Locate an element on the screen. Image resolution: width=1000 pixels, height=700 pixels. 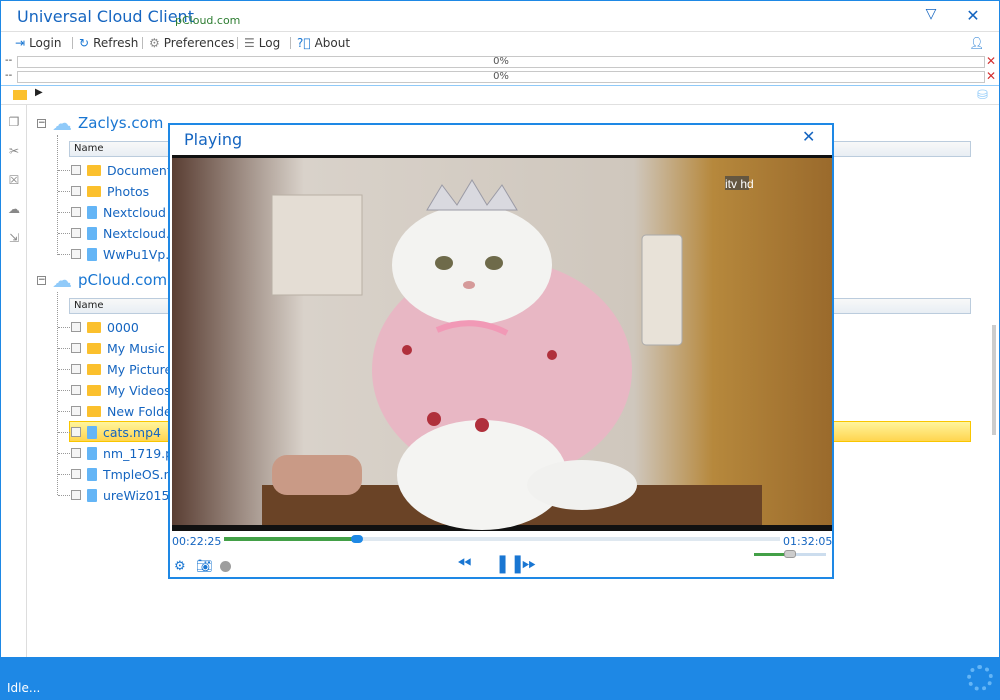
list-item: My Videos is located at coordinates (121, 390).